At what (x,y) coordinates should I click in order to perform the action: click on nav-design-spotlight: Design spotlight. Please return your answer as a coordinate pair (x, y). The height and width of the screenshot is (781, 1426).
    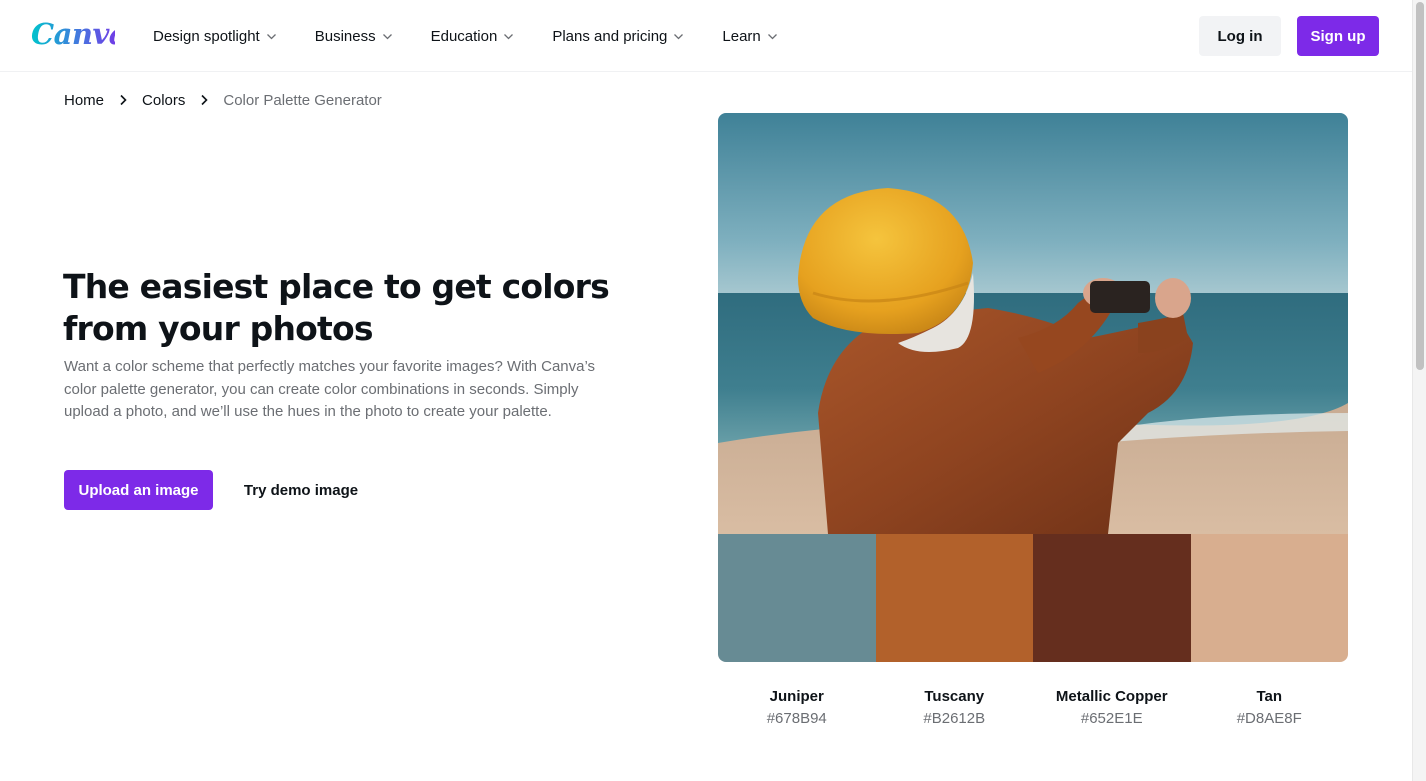
    Looking at the image, I should click on (215, 36).